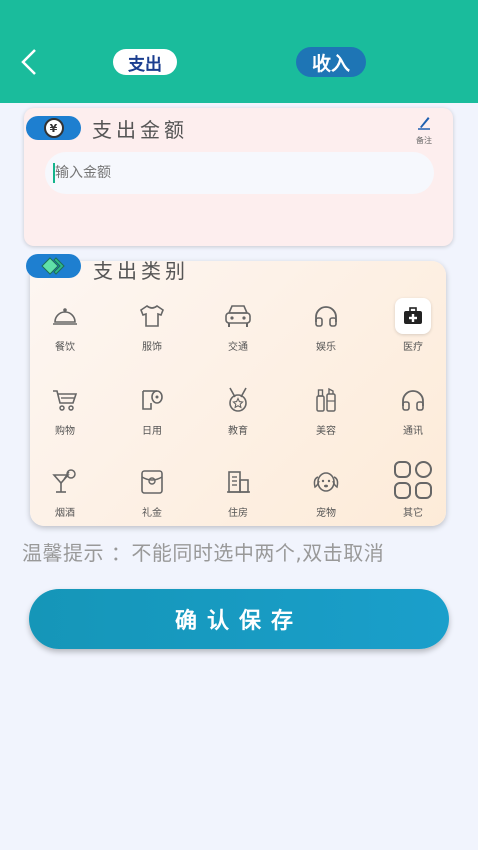  I want to click on category-medical: 医疗, so click(413, 334).